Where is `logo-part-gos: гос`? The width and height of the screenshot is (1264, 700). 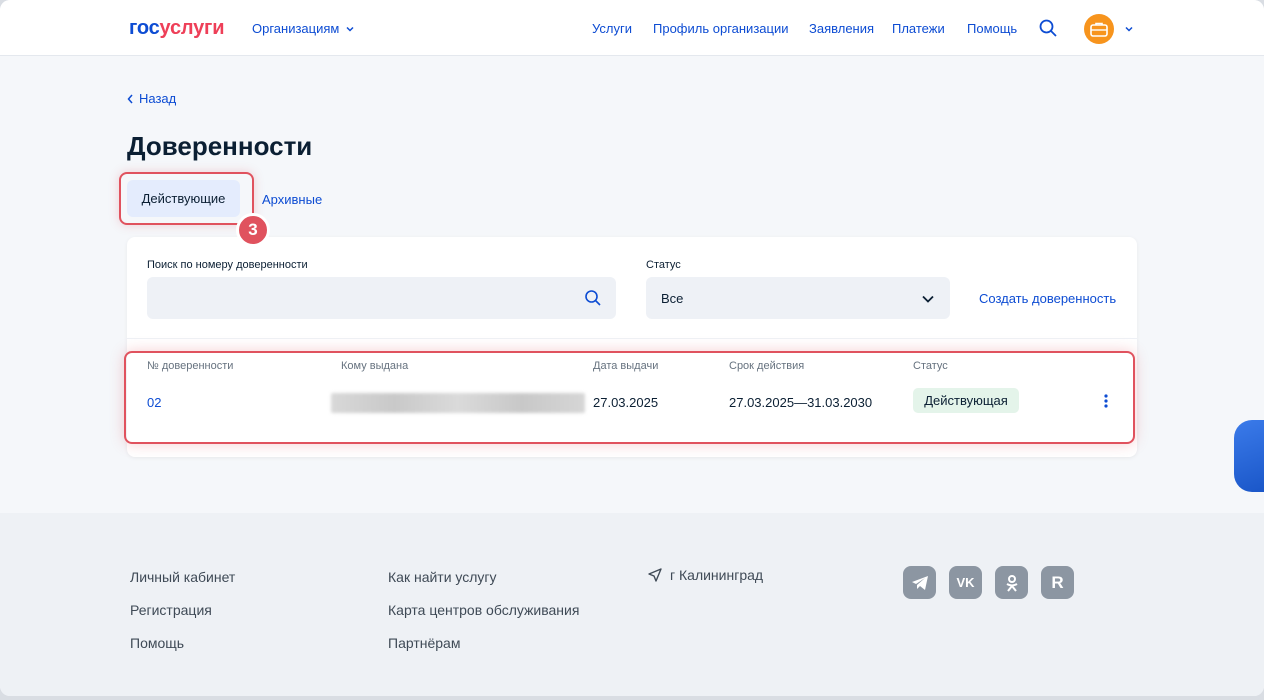 logo-part-gos: гос is located at coordinates (144, 28).